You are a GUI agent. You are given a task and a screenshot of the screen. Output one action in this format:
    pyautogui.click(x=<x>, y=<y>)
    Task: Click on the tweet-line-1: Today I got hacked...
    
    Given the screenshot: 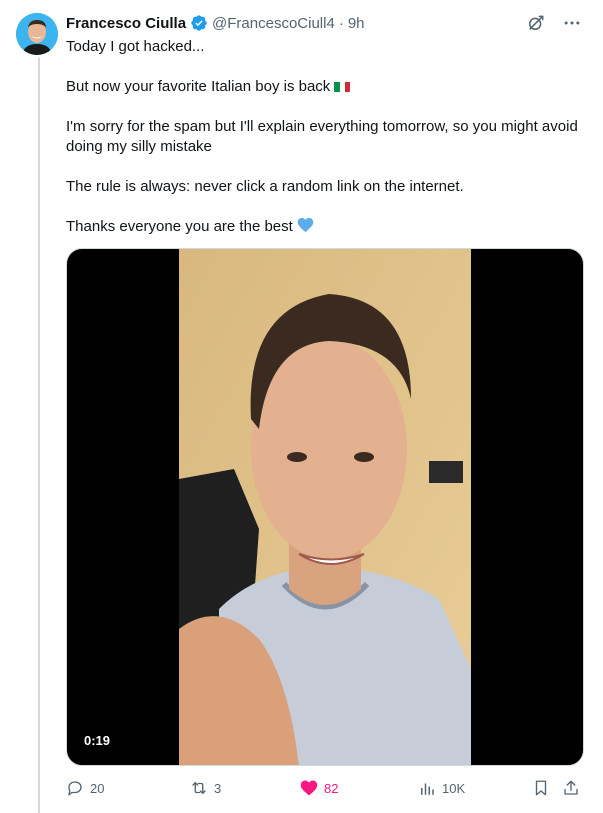 What is the action you would take?
    pyautogui.click(x=135, y=46)
    